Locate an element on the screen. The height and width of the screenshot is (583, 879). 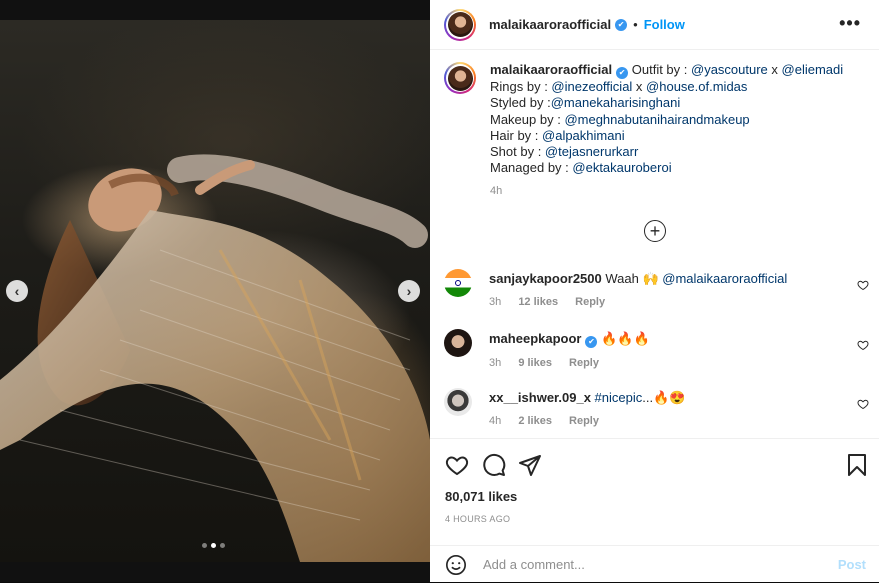
add-comment-bar: Post is located at coordinates (654, 564).